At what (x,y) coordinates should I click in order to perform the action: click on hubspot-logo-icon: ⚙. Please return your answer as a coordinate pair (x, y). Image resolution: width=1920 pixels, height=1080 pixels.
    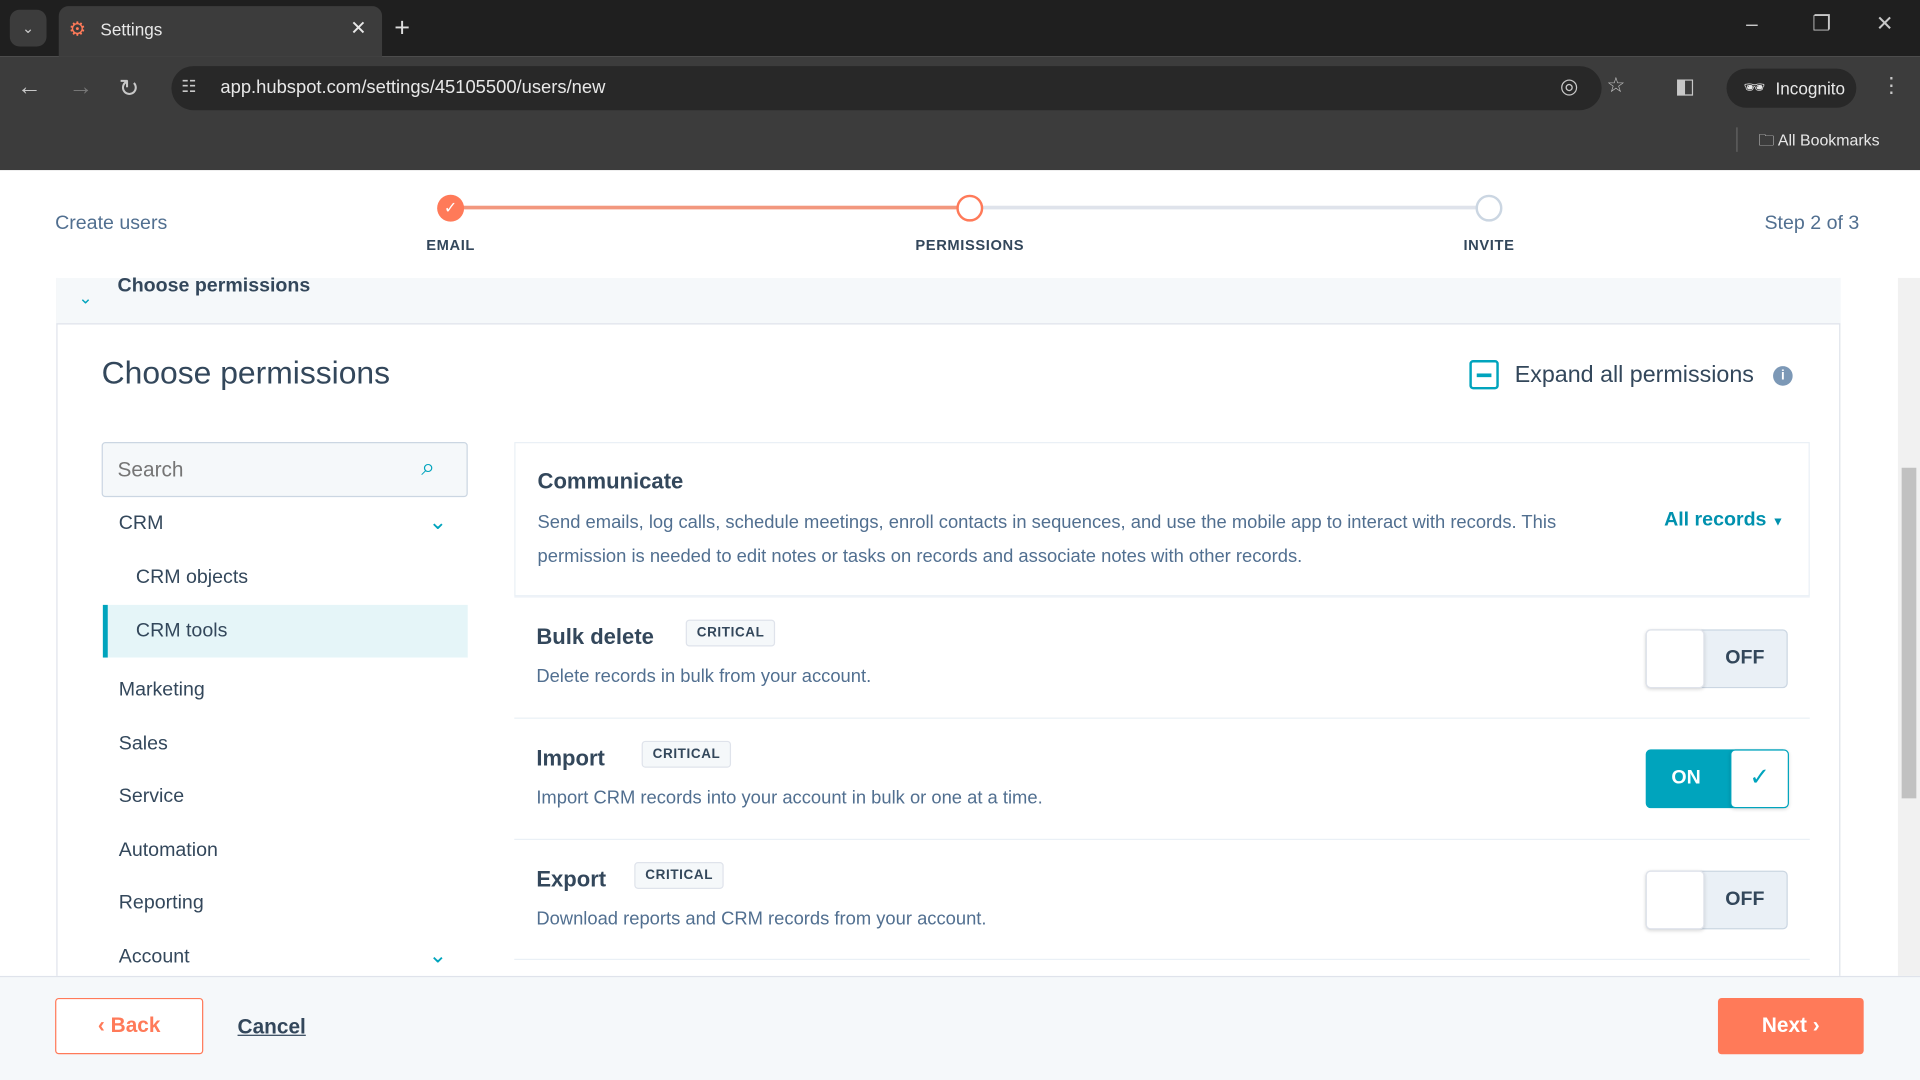
    Looking at the image, I should click on (77, 30).